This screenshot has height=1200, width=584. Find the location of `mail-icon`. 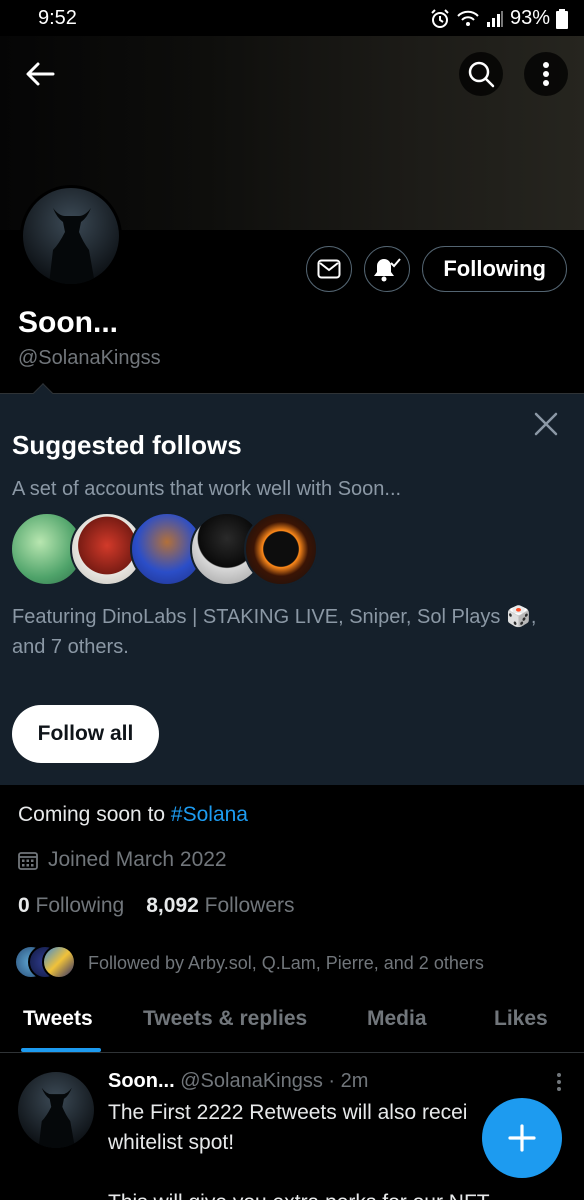

mail-icon is located at coordinates (329, 269).